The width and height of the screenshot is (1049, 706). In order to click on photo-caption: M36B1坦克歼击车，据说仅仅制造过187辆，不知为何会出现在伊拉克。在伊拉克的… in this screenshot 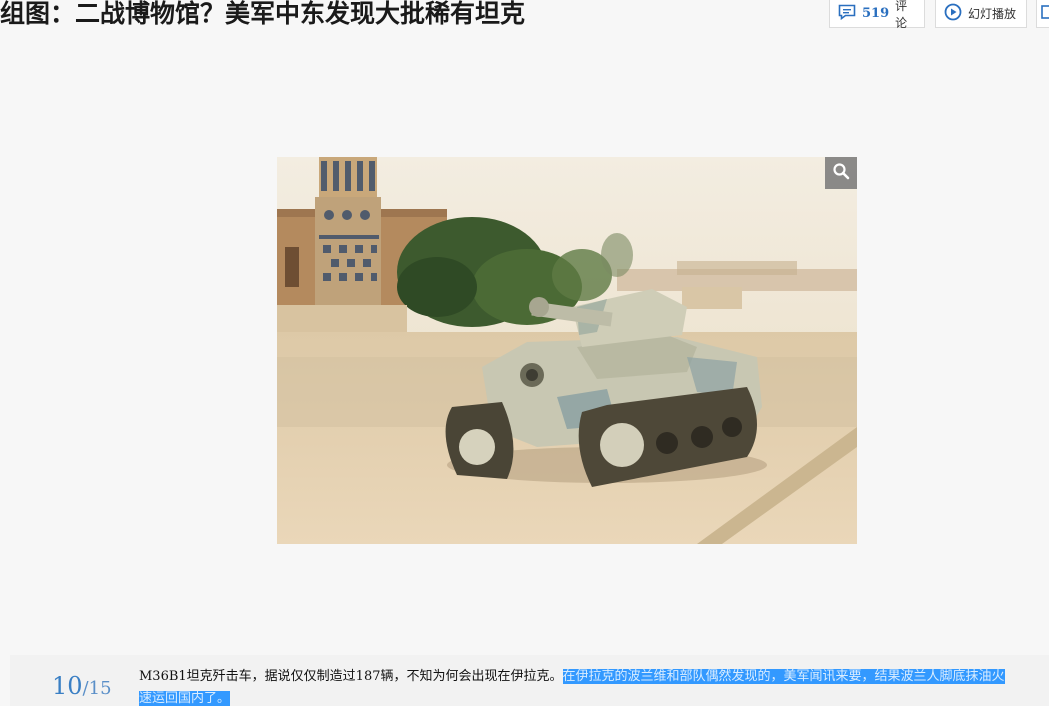, I will do `click(594, 686)`.